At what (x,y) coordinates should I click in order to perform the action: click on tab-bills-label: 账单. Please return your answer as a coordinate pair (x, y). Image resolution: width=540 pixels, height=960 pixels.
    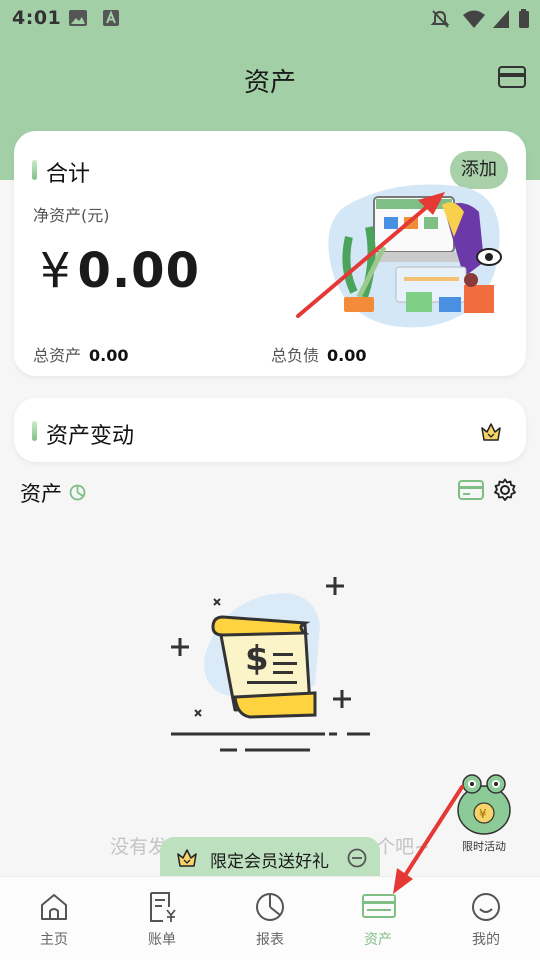
    Looking at the image, I should click on (162, 940).